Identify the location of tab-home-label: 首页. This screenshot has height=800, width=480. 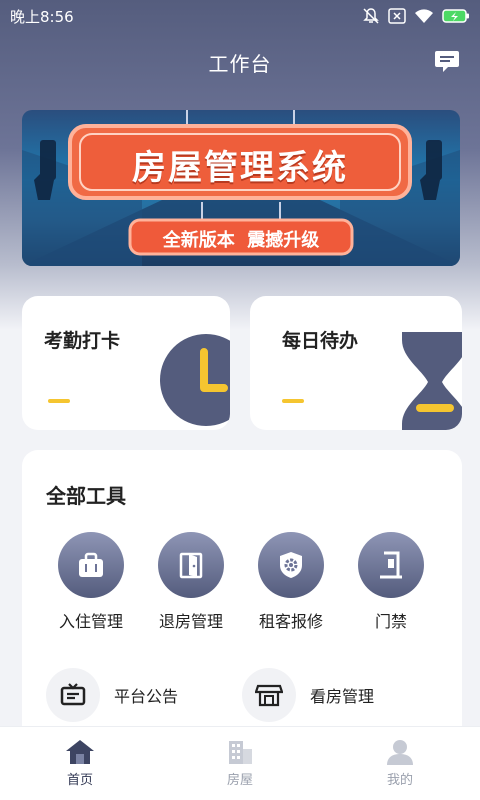
(79, 780).